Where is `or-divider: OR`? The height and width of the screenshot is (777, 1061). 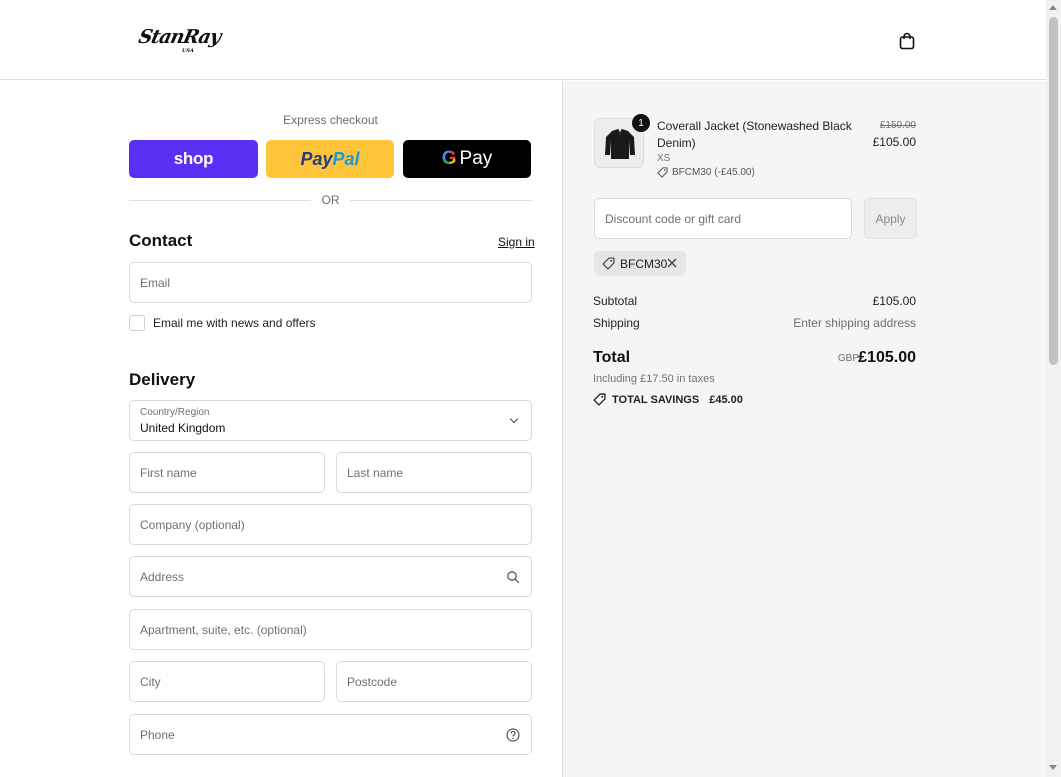 or-divider: OR is located at coordinates (330, 200).